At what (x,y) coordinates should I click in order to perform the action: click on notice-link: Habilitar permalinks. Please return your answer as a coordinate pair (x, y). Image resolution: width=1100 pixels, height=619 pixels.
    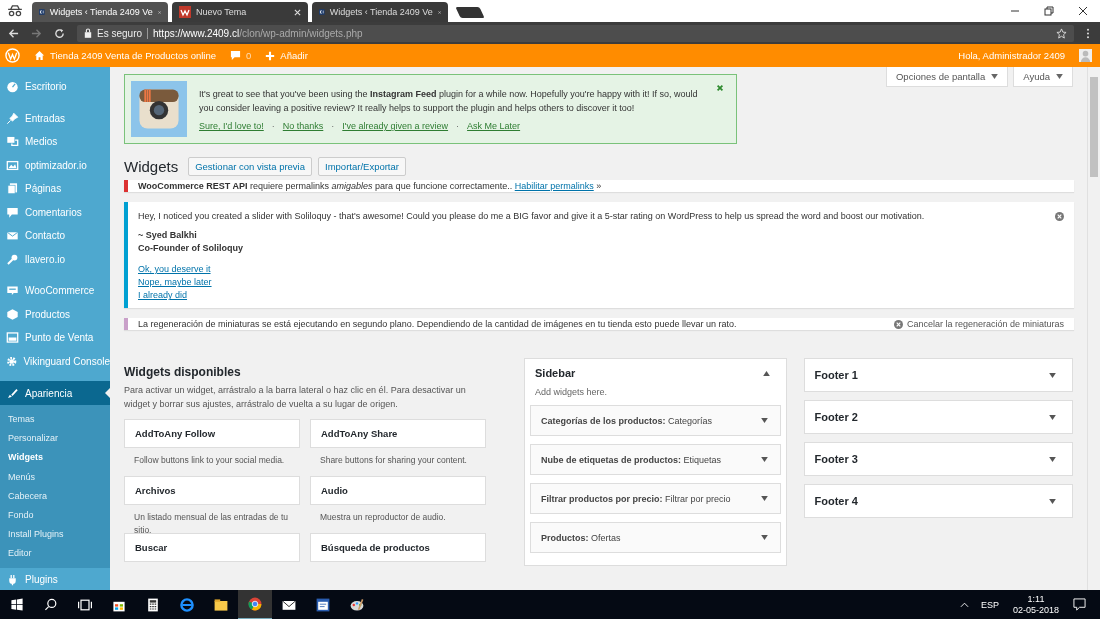
    Looking at the image, I should click on (554, 186).